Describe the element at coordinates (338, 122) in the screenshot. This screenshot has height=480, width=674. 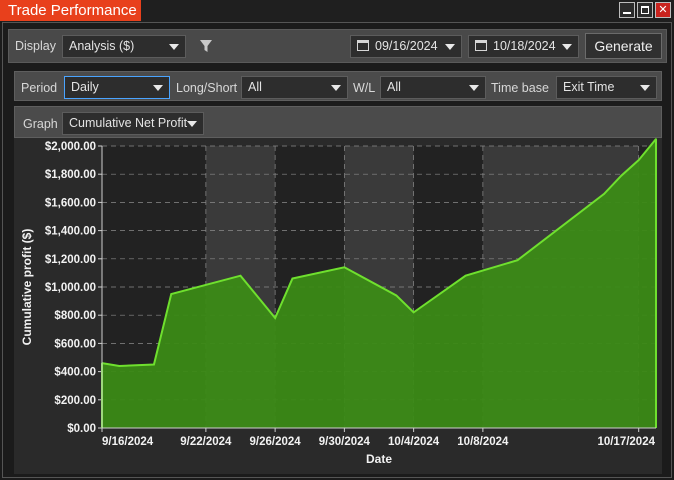
I see `graph-bar: Graph Cumulative Net Profit` at that location.